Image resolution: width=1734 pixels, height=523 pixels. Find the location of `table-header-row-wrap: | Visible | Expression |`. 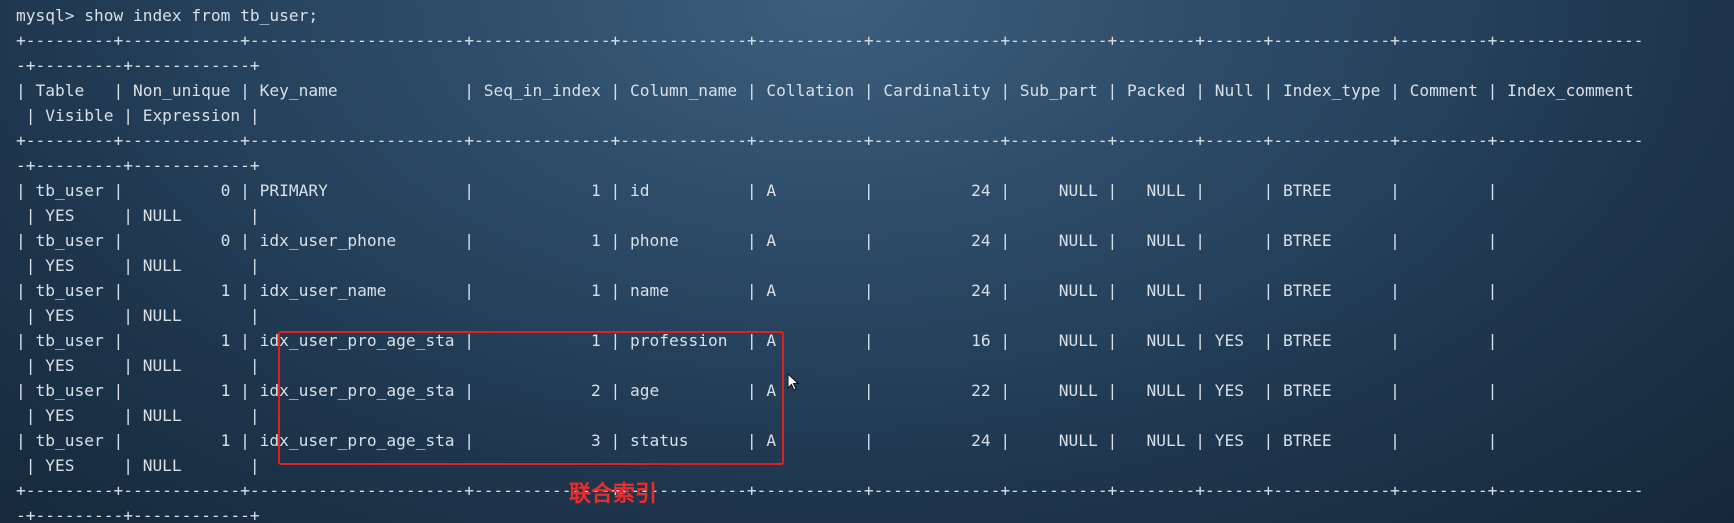

table-header-row-wrap: | Visible | Expression | is located at coordinates (138, 115).